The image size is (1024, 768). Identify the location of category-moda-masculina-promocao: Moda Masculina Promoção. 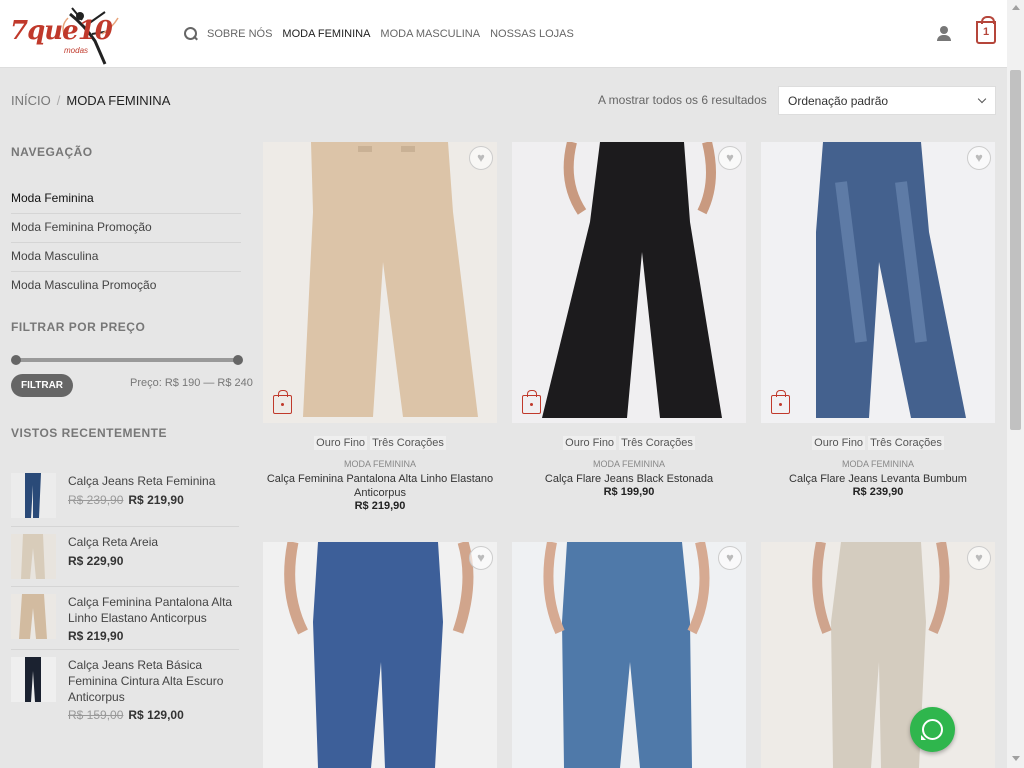
(126, 286).